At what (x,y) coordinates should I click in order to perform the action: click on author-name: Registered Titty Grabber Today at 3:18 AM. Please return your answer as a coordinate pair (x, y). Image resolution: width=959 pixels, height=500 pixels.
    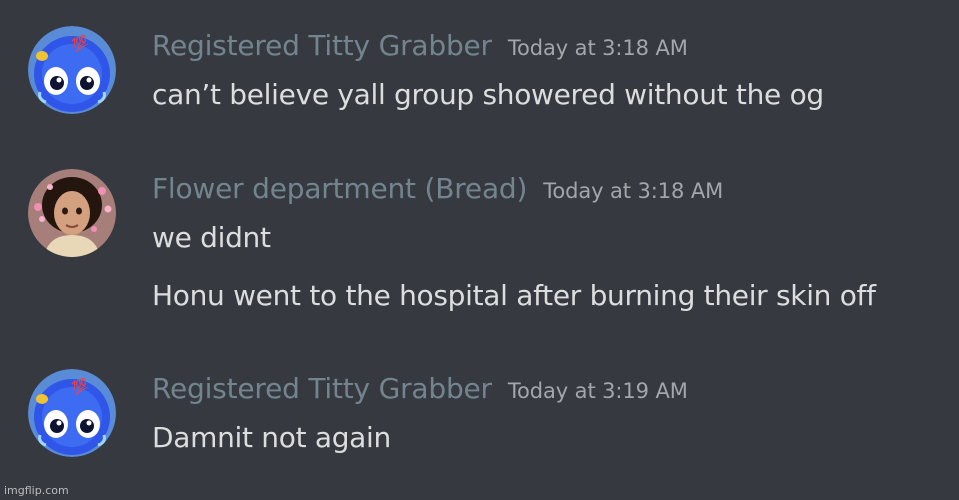
    Looking at the image, I should click on (420, 47).